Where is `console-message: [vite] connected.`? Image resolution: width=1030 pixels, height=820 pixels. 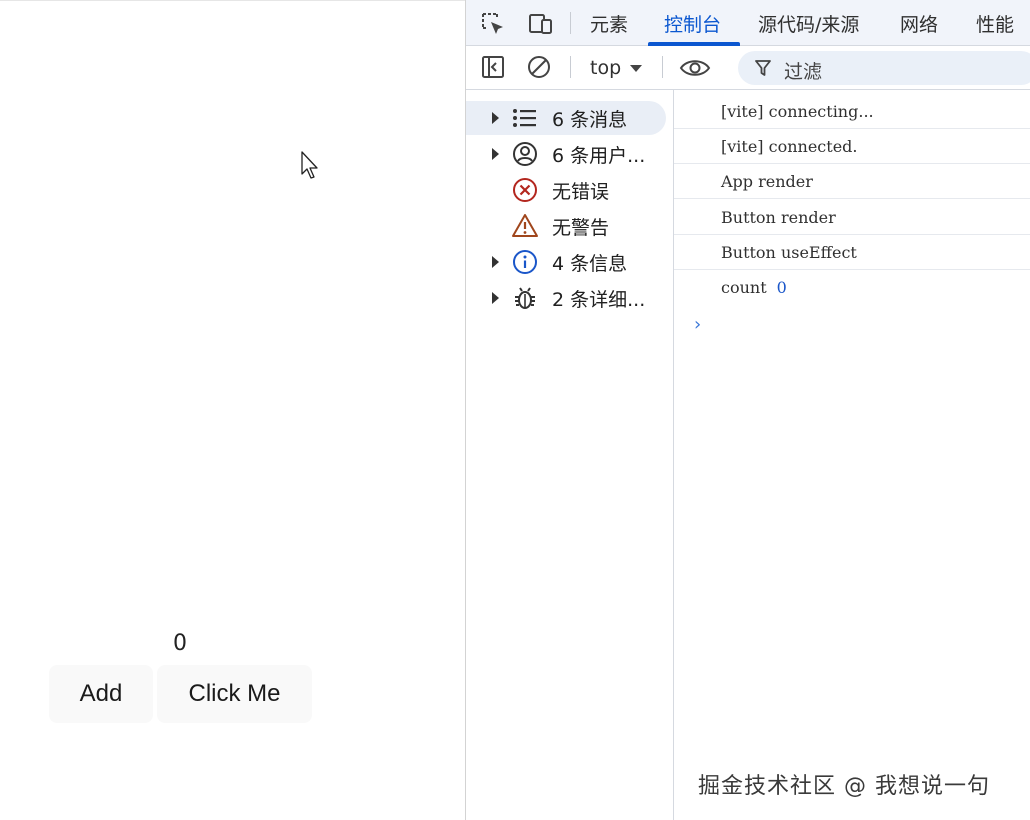 console-message: [vite] connected. is located at coordinates (852, 146).